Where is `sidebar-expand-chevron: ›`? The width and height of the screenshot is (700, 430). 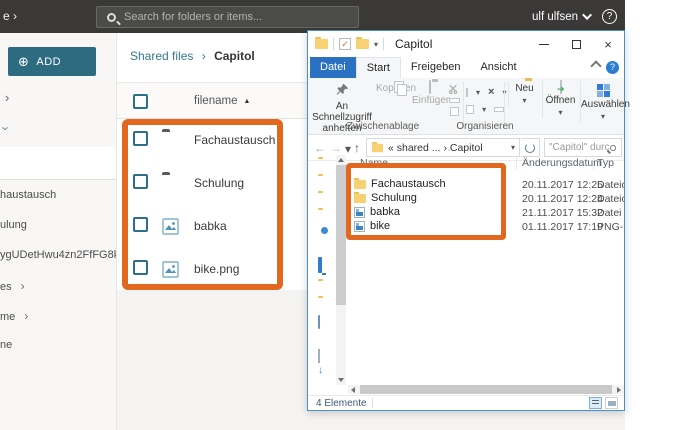 sidebar-expand-chevron: › is located at coordinates (7, 128).